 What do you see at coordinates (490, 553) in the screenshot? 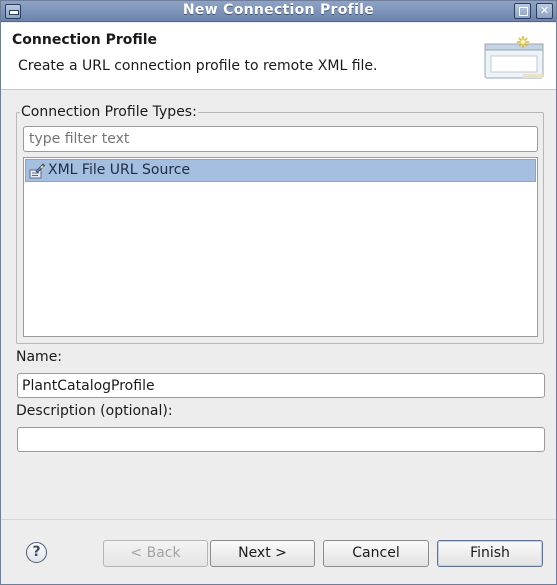
I see `finish-button: Finish` at bounding box center [490, 553].